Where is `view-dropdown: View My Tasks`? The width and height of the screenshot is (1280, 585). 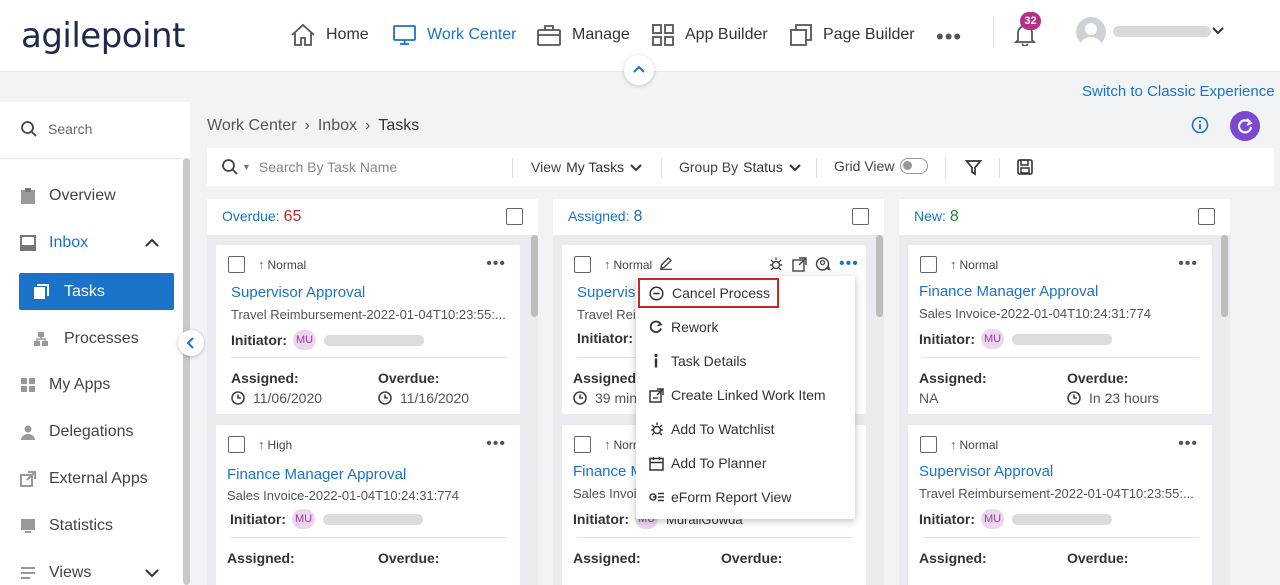
view-dropdown: View My Tasks is located at coordinates (586, 167).